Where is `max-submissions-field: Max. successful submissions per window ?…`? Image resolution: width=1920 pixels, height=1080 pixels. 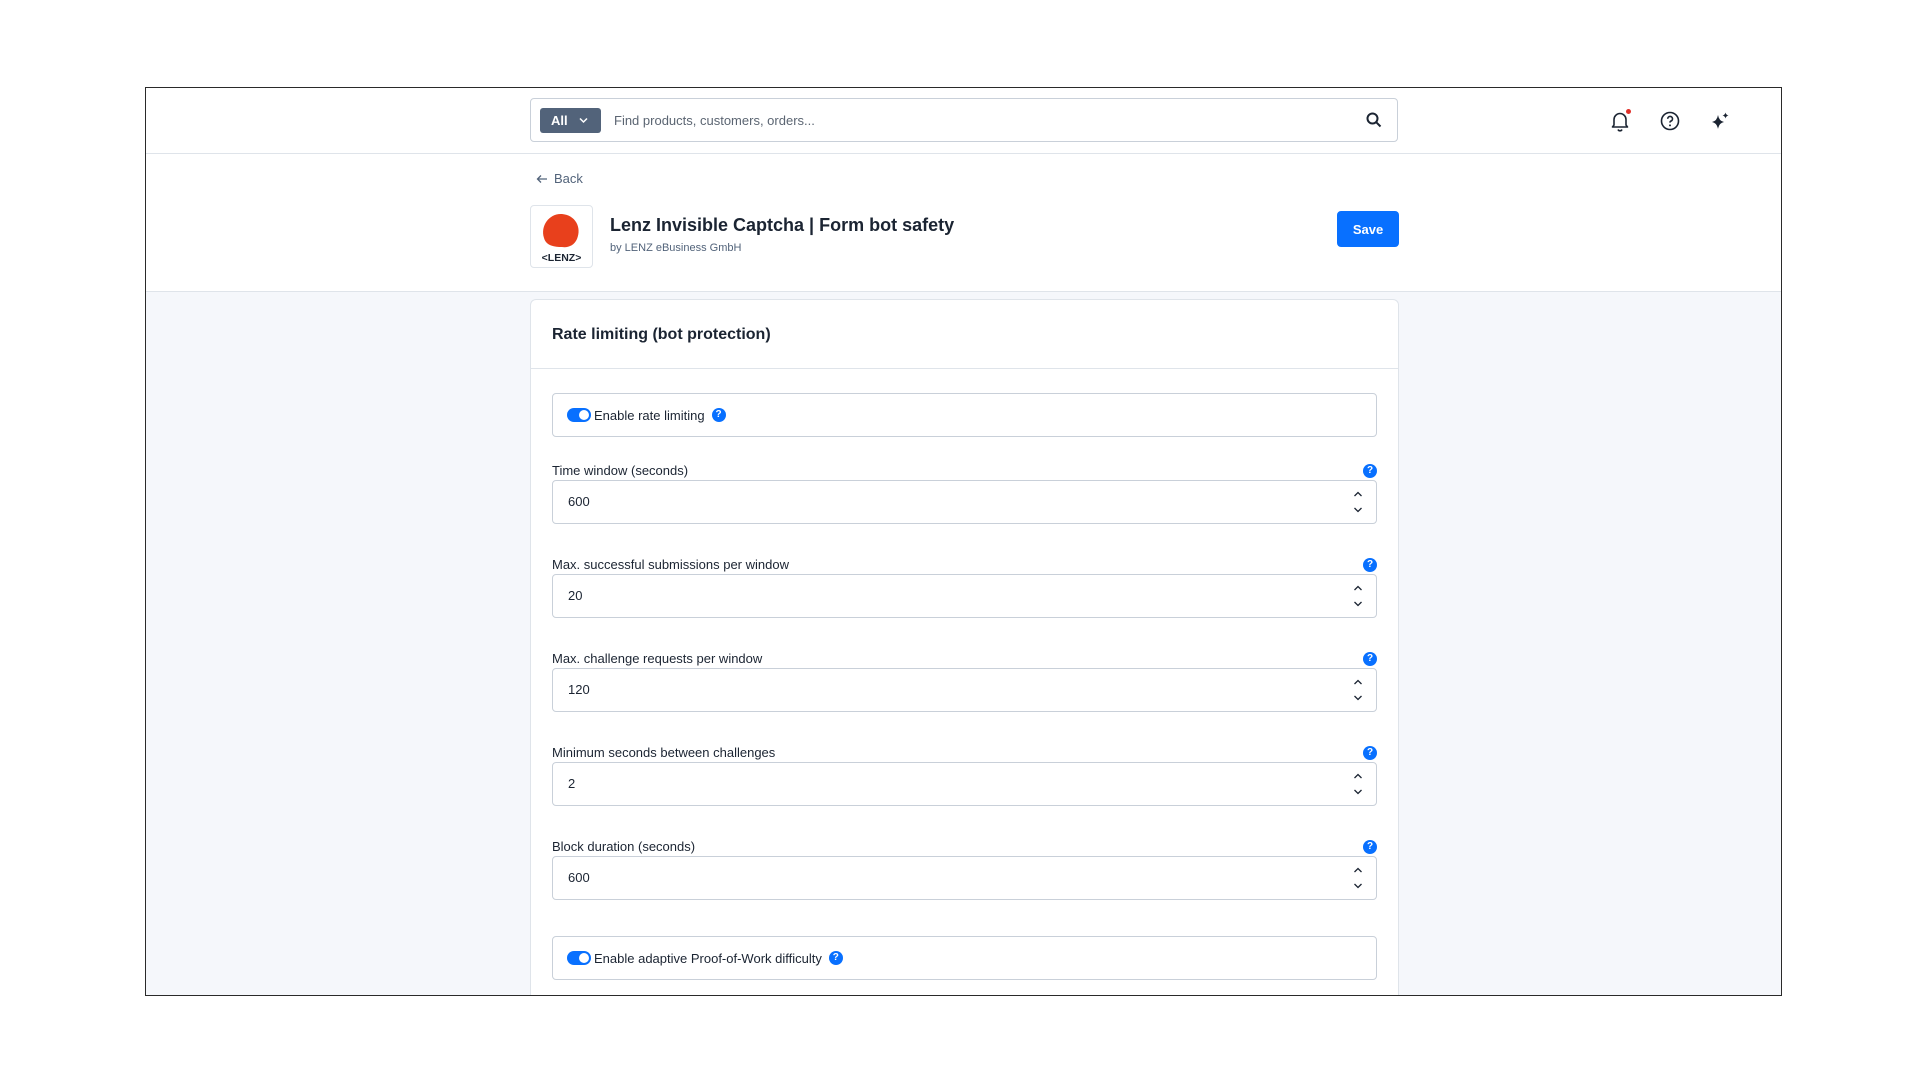 max-submissions-field: Max. successful submissions per window ?… is located at coordinates (964, 592).